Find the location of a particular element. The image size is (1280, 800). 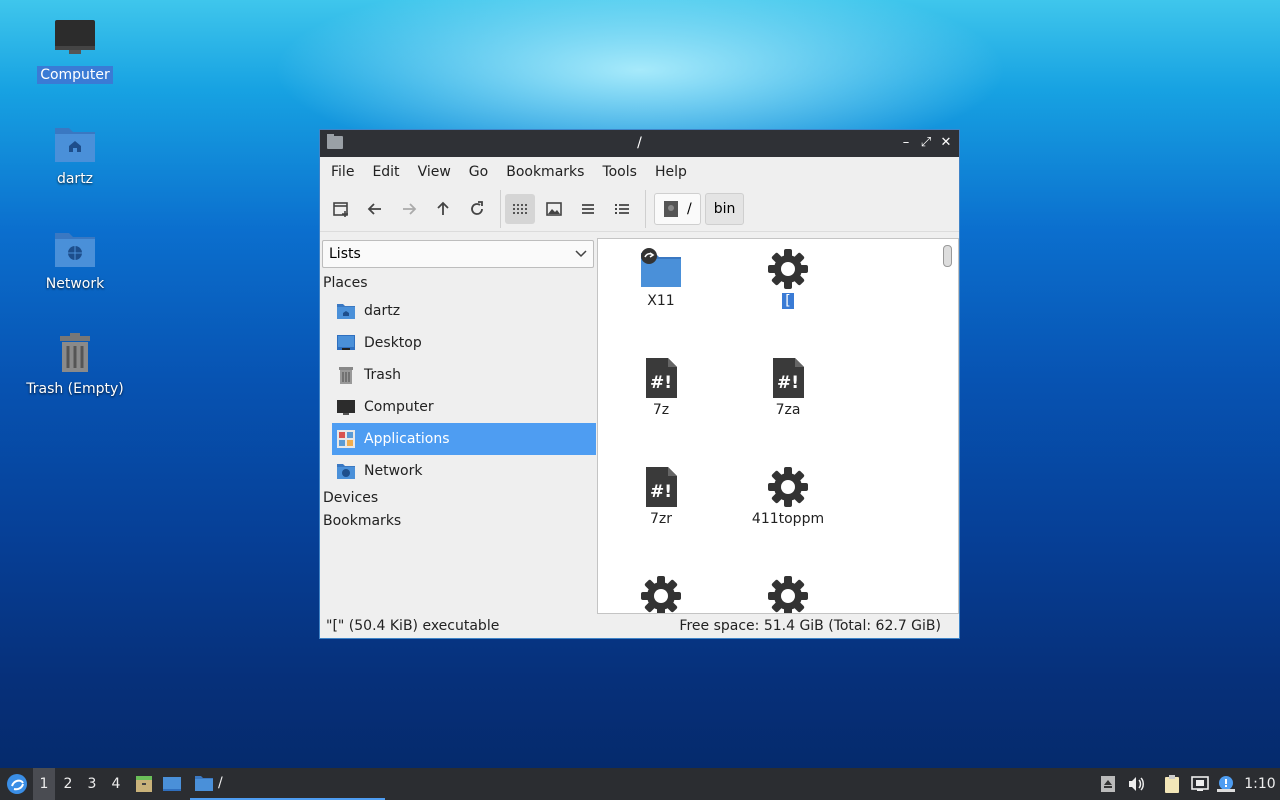

archive-icon is located at coordinates (144, 784).